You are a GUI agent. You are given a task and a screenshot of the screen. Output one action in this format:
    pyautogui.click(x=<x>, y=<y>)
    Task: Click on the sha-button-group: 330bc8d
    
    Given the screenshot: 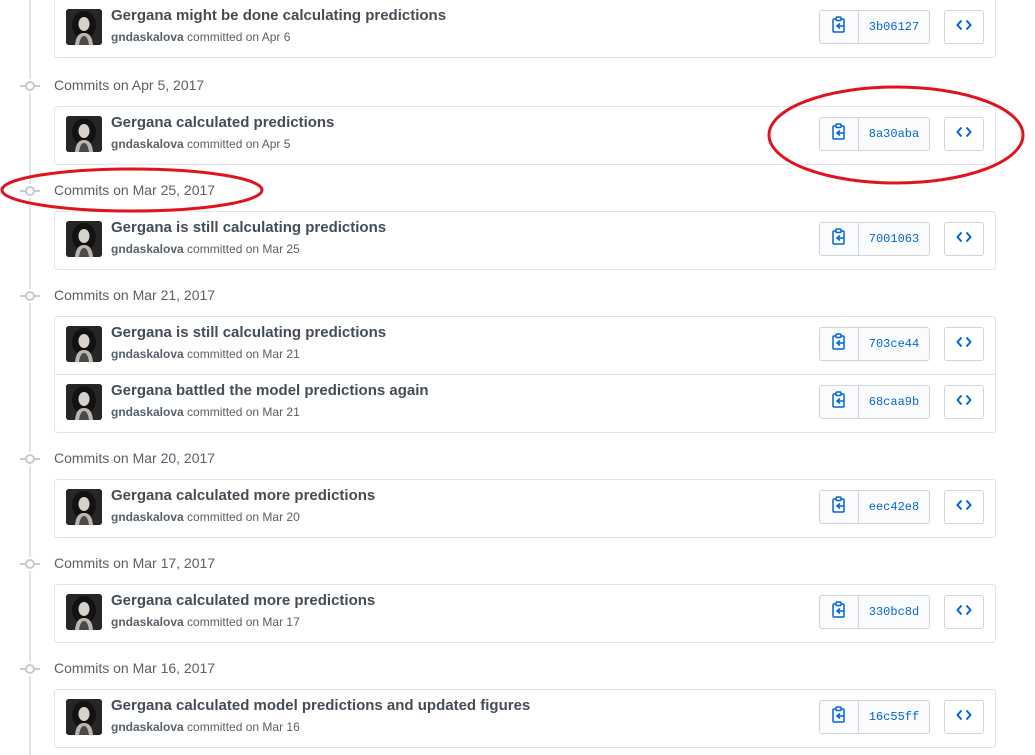 What is the action you would take?
    pyautogui.click(x=874, y=612)
    